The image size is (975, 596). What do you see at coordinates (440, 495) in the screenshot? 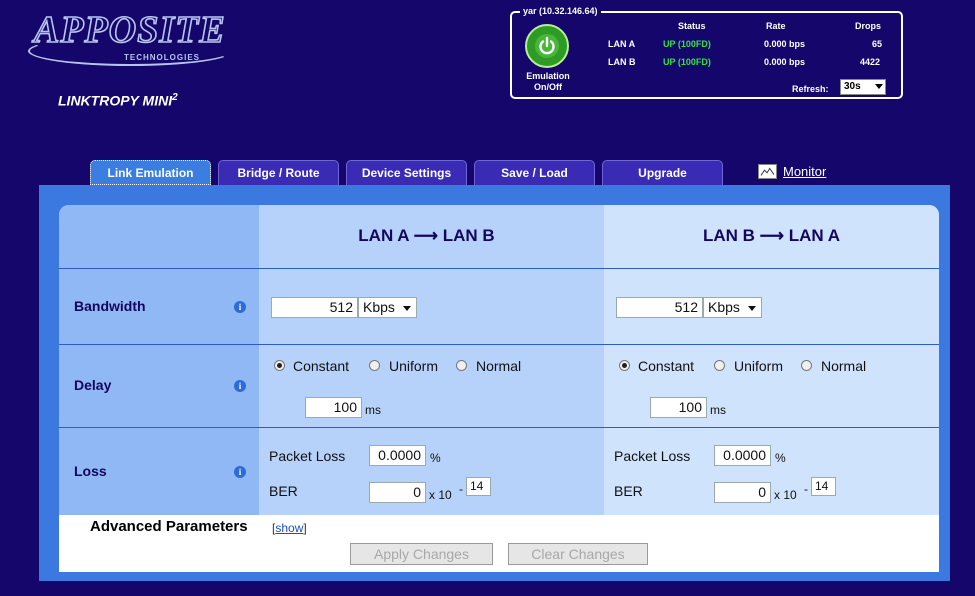
I see `lan-a-ber-multiplier: x 10` at bounding box center [440, 495].